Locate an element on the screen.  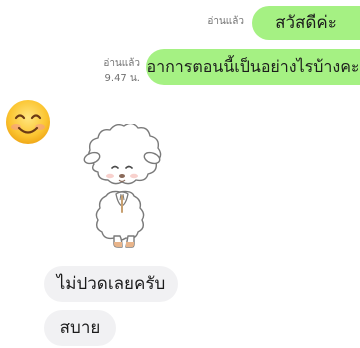
message-text: อาการตอนนี้เป็นอย่างไรบ้างคะ is located at coordinates (253, 66).